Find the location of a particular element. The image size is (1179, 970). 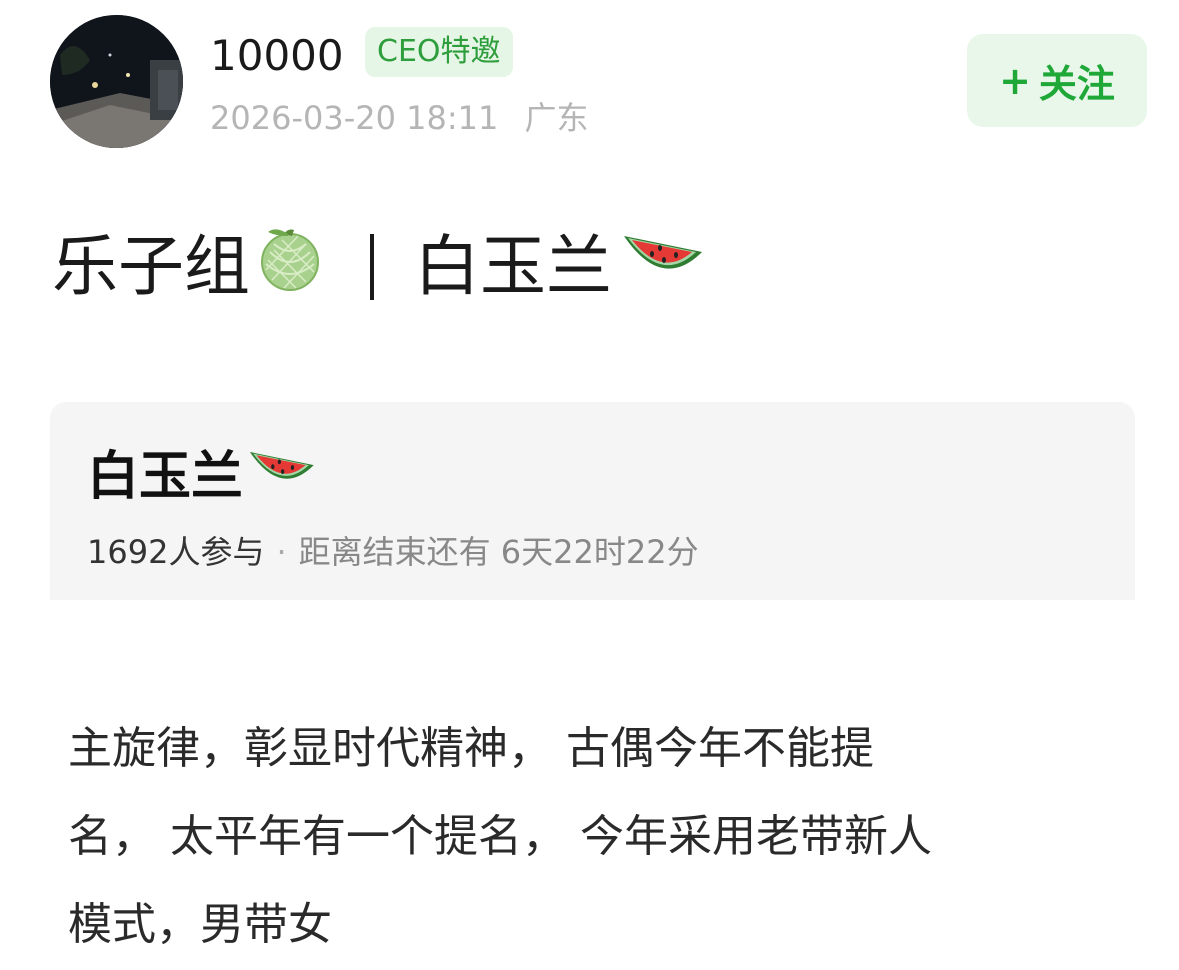

avatar is located at coordinates (116, 81).